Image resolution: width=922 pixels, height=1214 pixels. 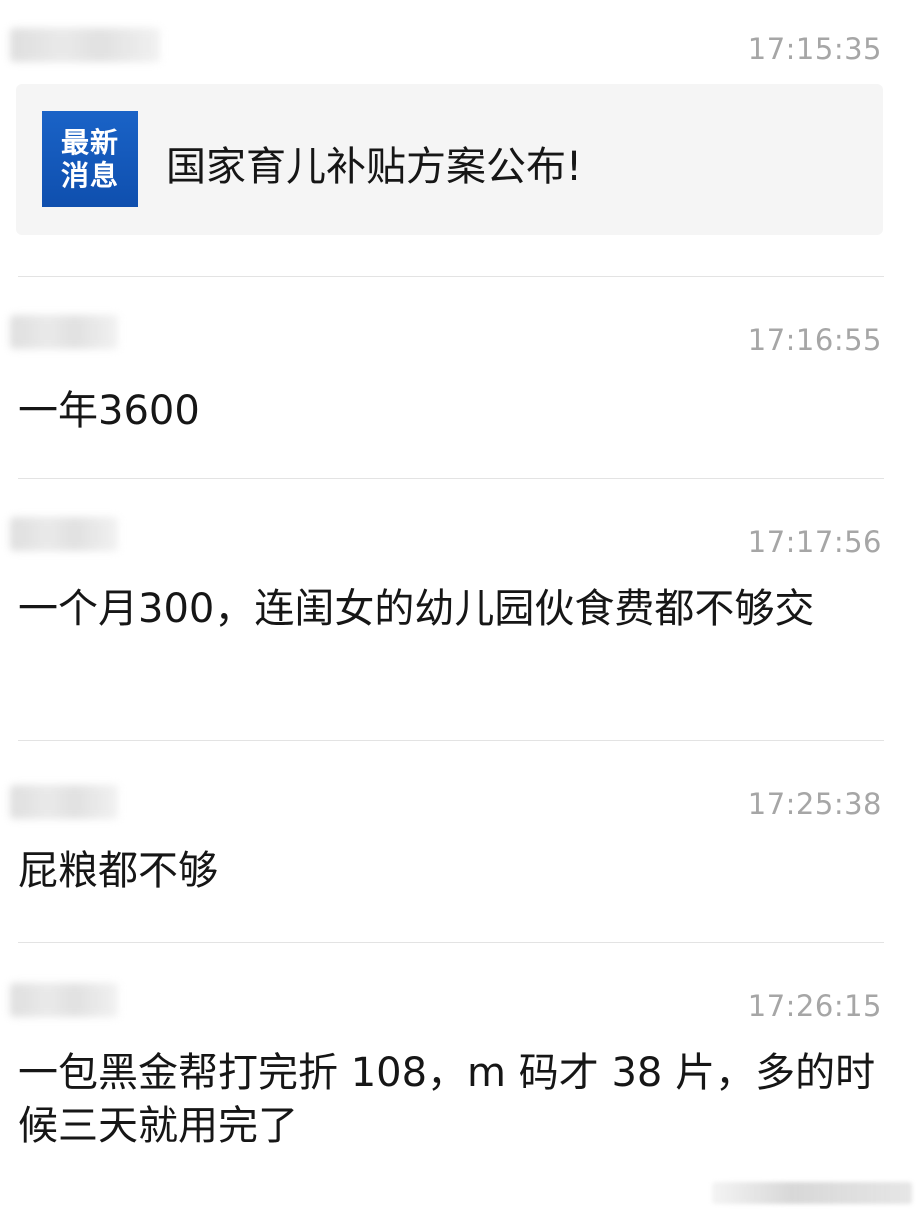 I want to click on message-text: 一包黑金帮打完折 108，m 码才 38 片，多的时候三天就用完了, so click(x=447, y=1099).